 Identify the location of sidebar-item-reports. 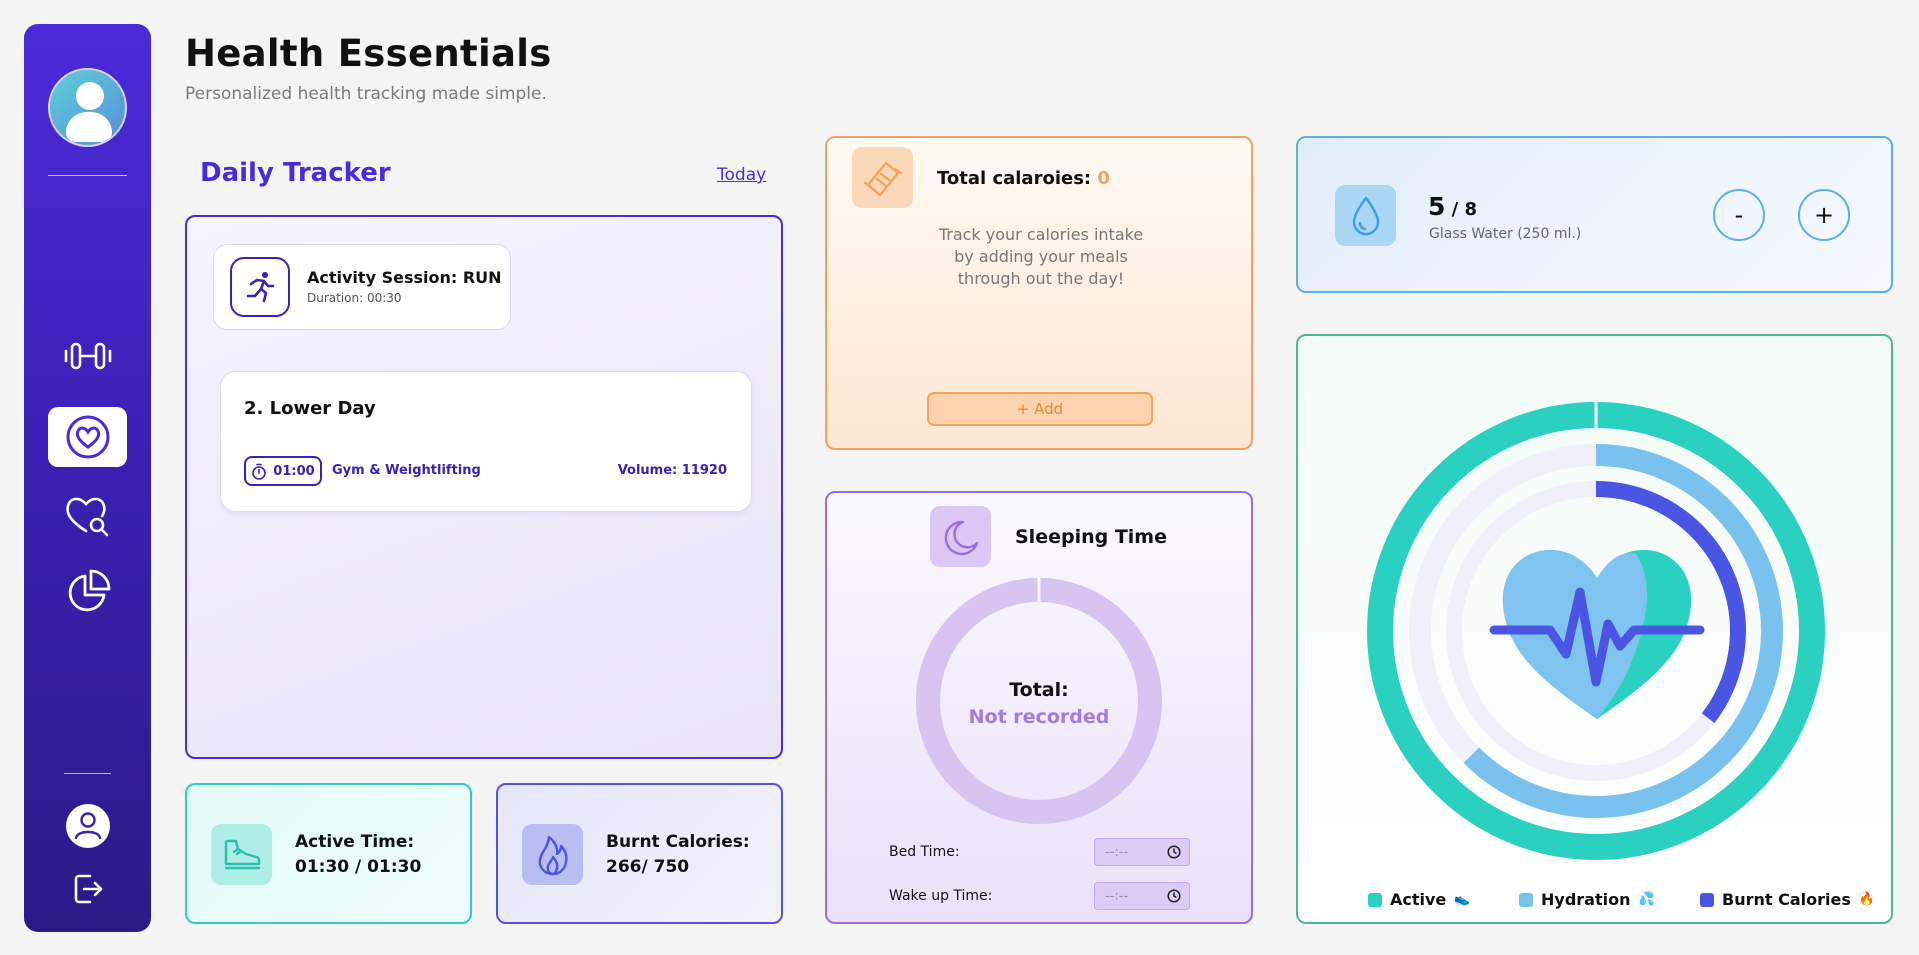
(87, 592).